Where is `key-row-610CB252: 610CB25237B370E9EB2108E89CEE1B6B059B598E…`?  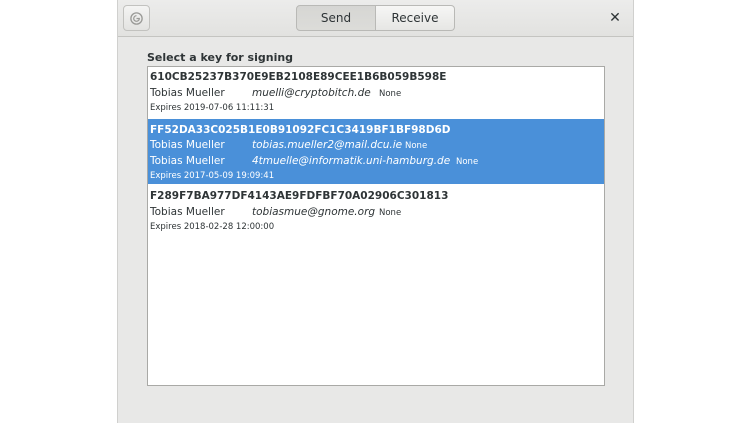
key-row-610CB252: 610CB25237B370E9EB2108E89CEE1B6B059B598E… is located at coordinates (376, 93).